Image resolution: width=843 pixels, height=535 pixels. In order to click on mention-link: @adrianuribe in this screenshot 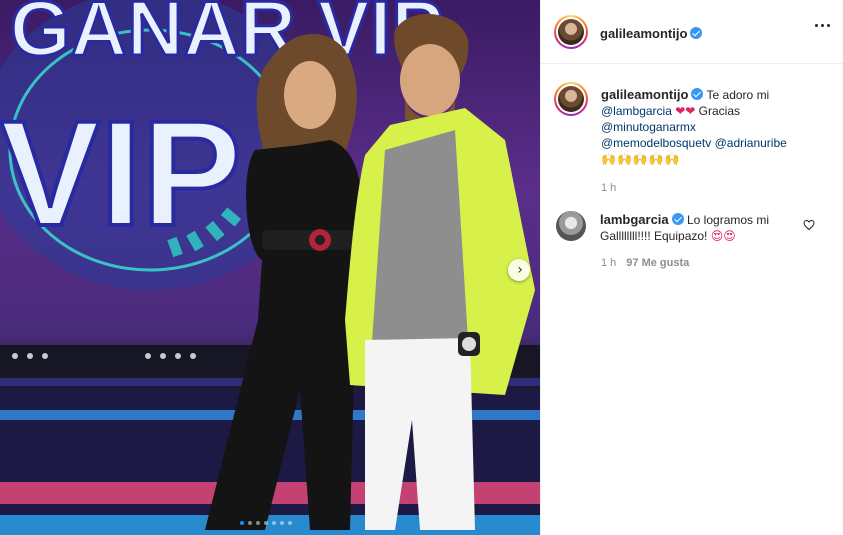, I will do `click(751, 143)`.